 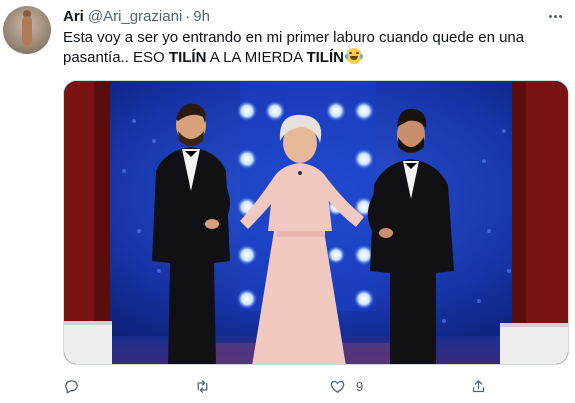 What do you see at coordinates (325, 57) in the screenshot?
I see `tweet-text-bold2: TILÍN` at bounding box center [325, 57].